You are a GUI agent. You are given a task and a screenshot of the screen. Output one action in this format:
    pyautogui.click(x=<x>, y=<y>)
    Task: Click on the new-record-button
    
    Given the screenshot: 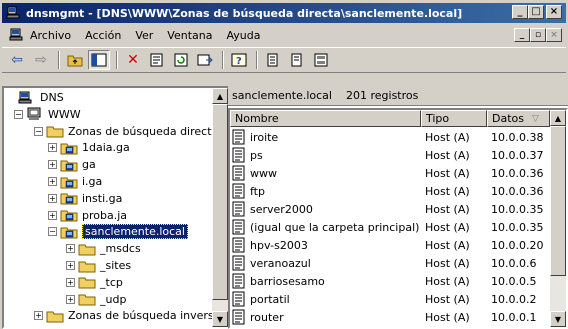 What is the action you would take?
    pyautogui.click(x=273, y=60)
    